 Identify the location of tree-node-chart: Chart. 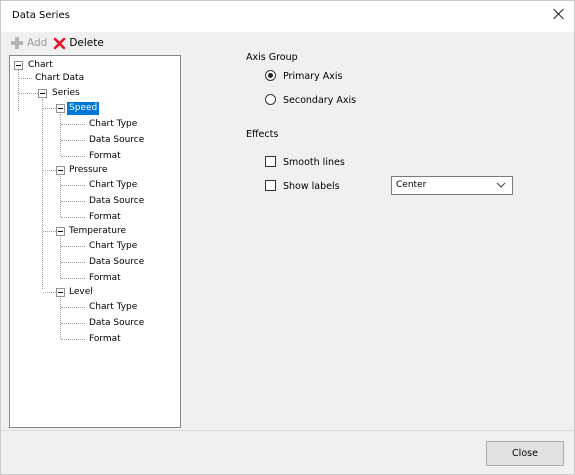
(40, 65).